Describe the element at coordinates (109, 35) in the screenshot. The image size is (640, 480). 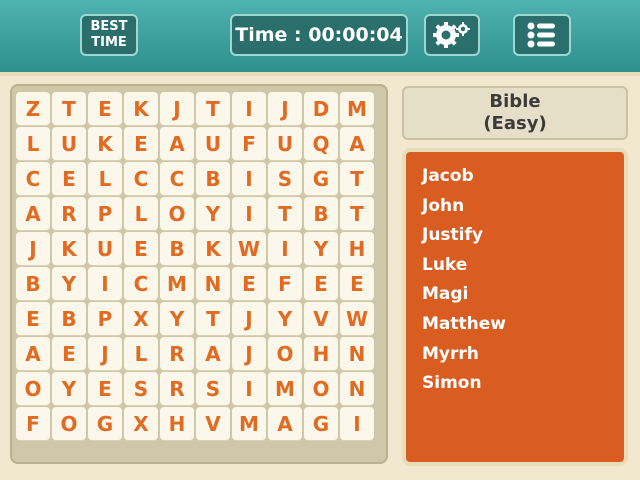
I see `best-time-button: BEST TIME` at that location.